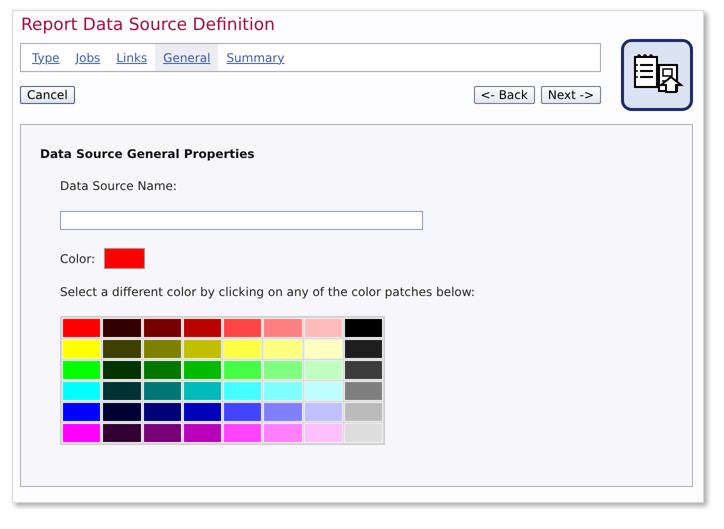  Describe the element at coordinates (119, 186) in the screenshot. I see `field-label: Data Source Name:` at that location.